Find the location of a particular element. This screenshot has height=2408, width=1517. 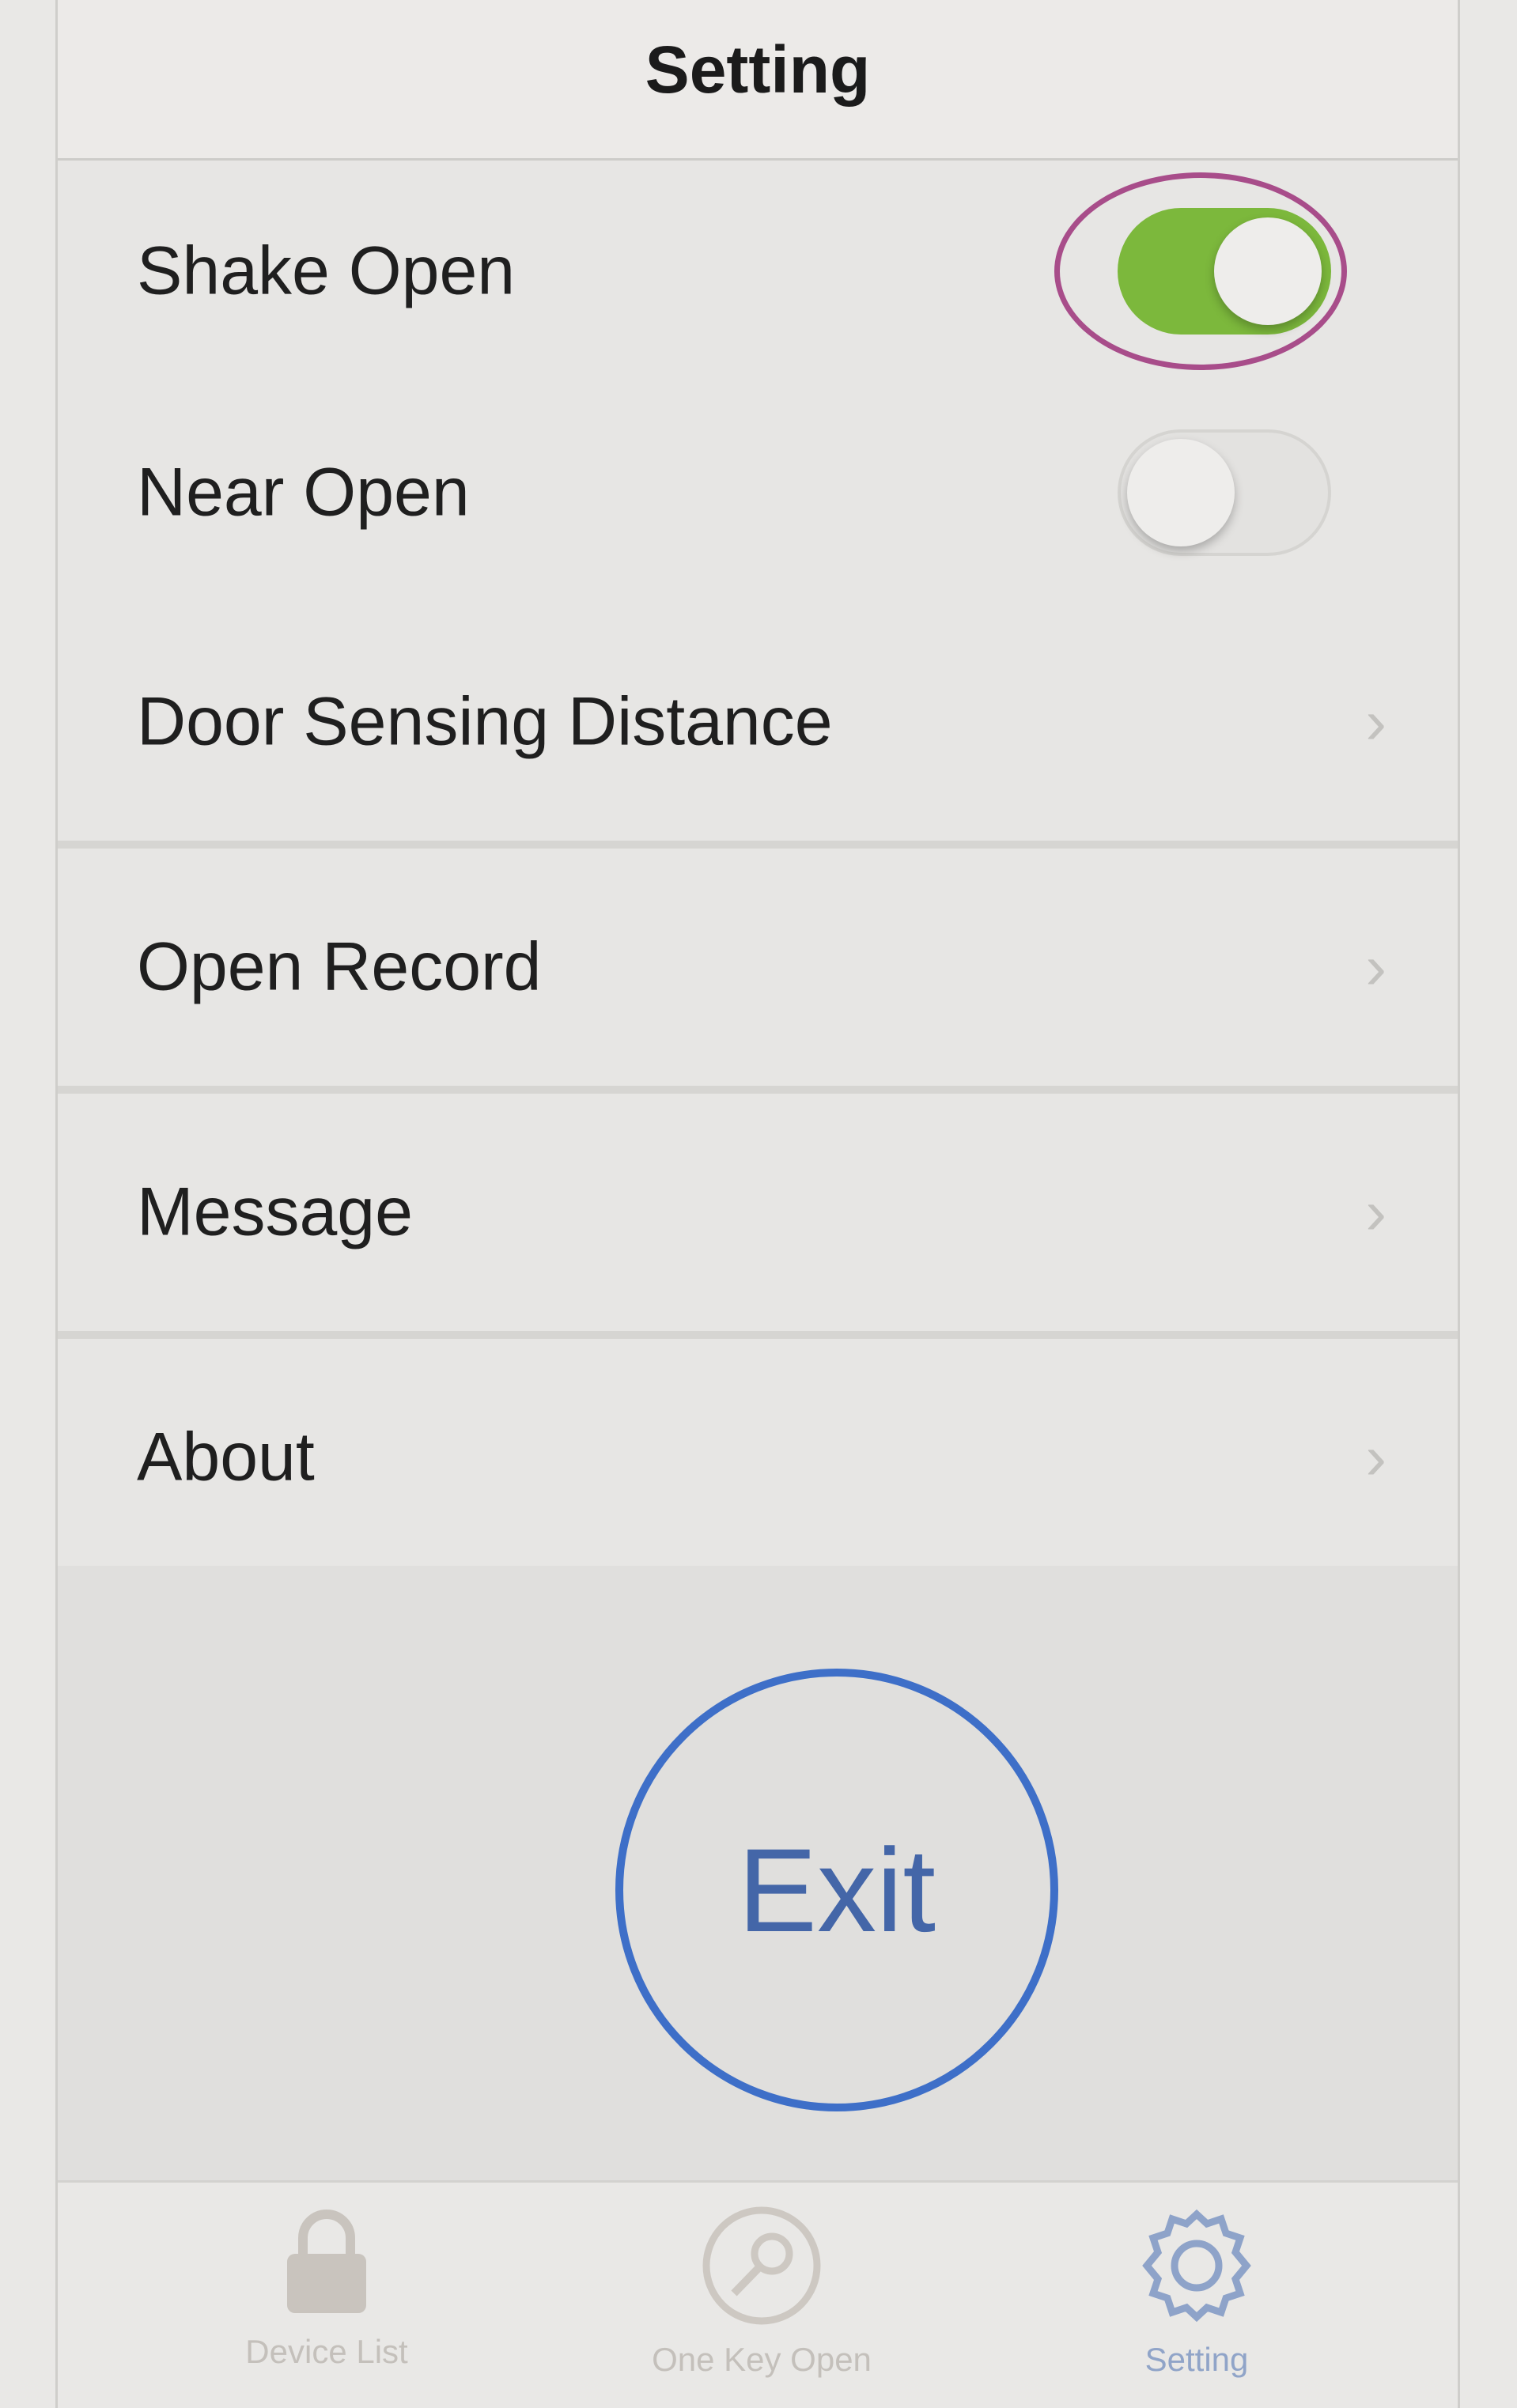

gear-icon is located at coordinates (1196, 2266).